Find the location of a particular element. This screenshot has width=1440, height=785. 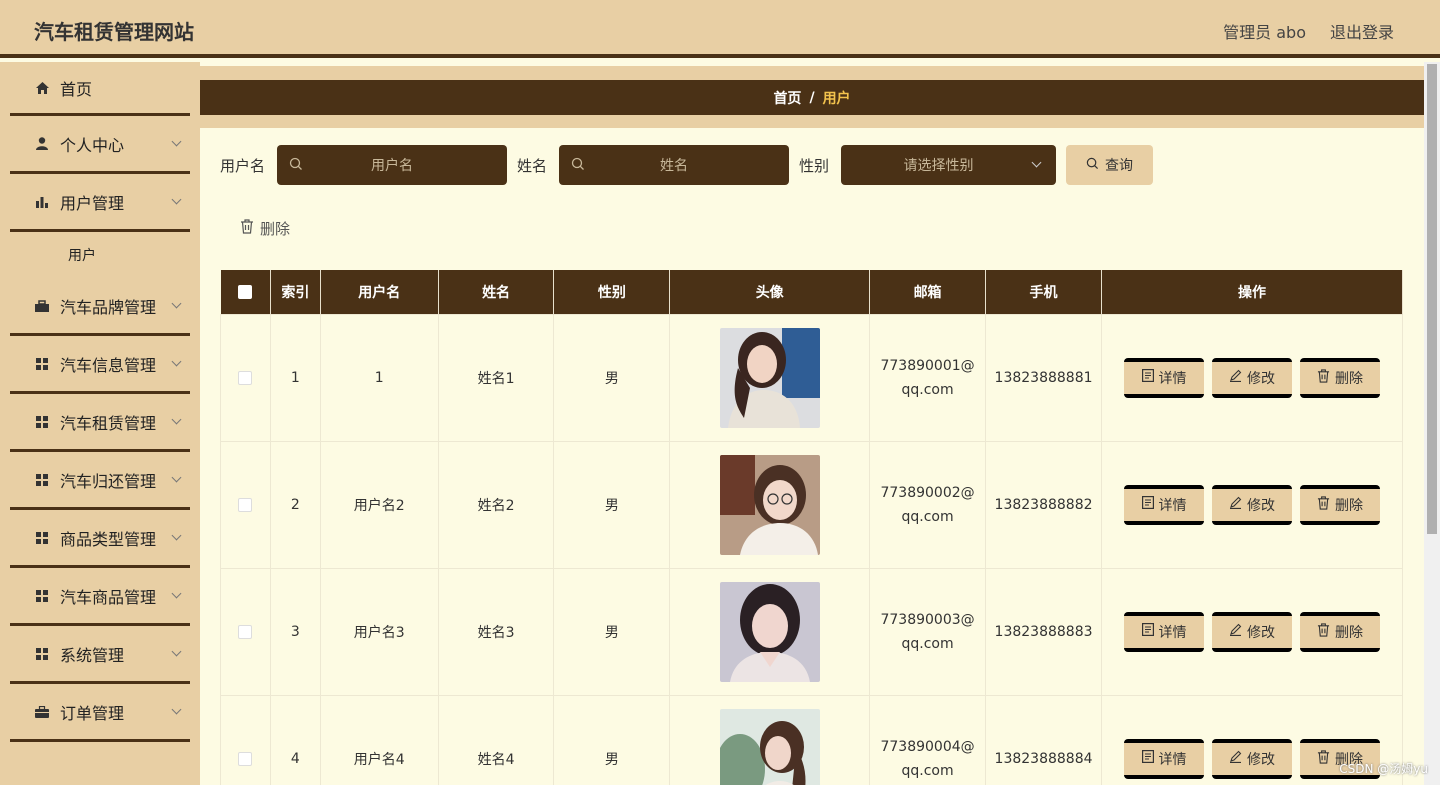

batch-delete-button: 删除 is located at coordinates (265, 228).